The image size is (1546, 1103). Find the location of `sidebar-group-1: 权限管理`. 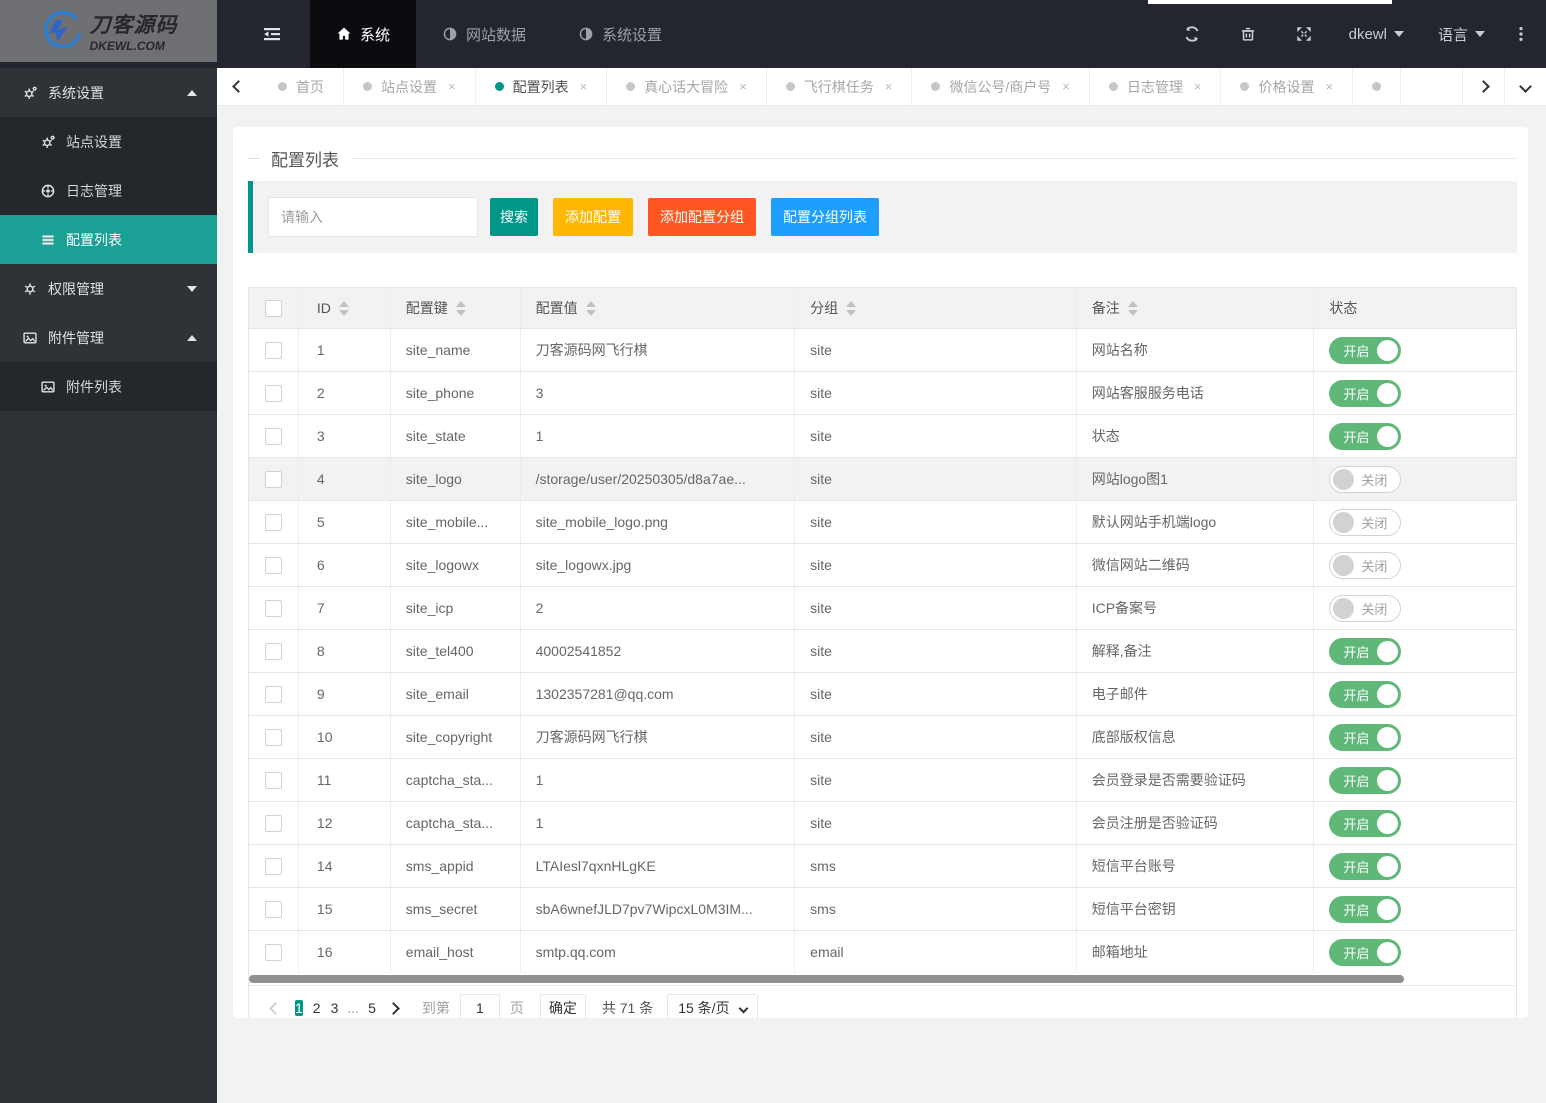

sidebar-group-1: 权限管理 is located at coordinates (108, 288).